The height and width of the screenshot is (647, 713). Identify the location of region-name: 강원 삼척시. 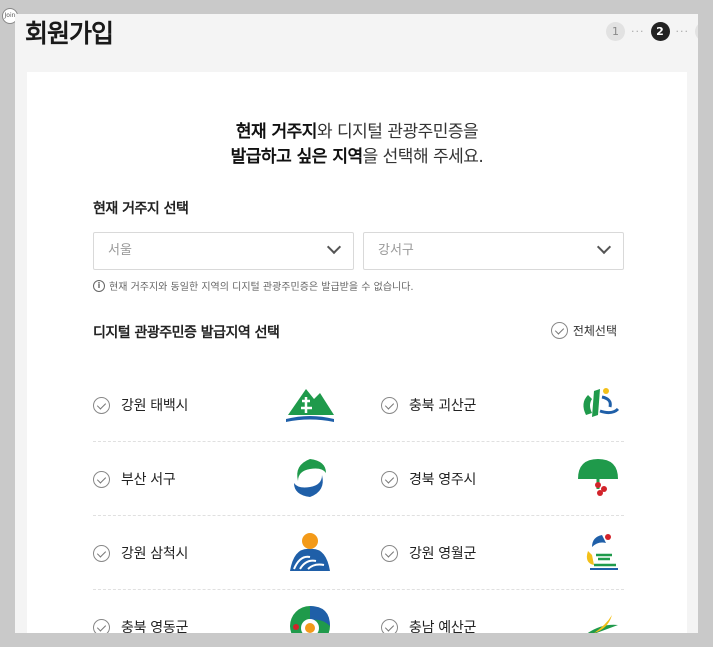
(155, 554).